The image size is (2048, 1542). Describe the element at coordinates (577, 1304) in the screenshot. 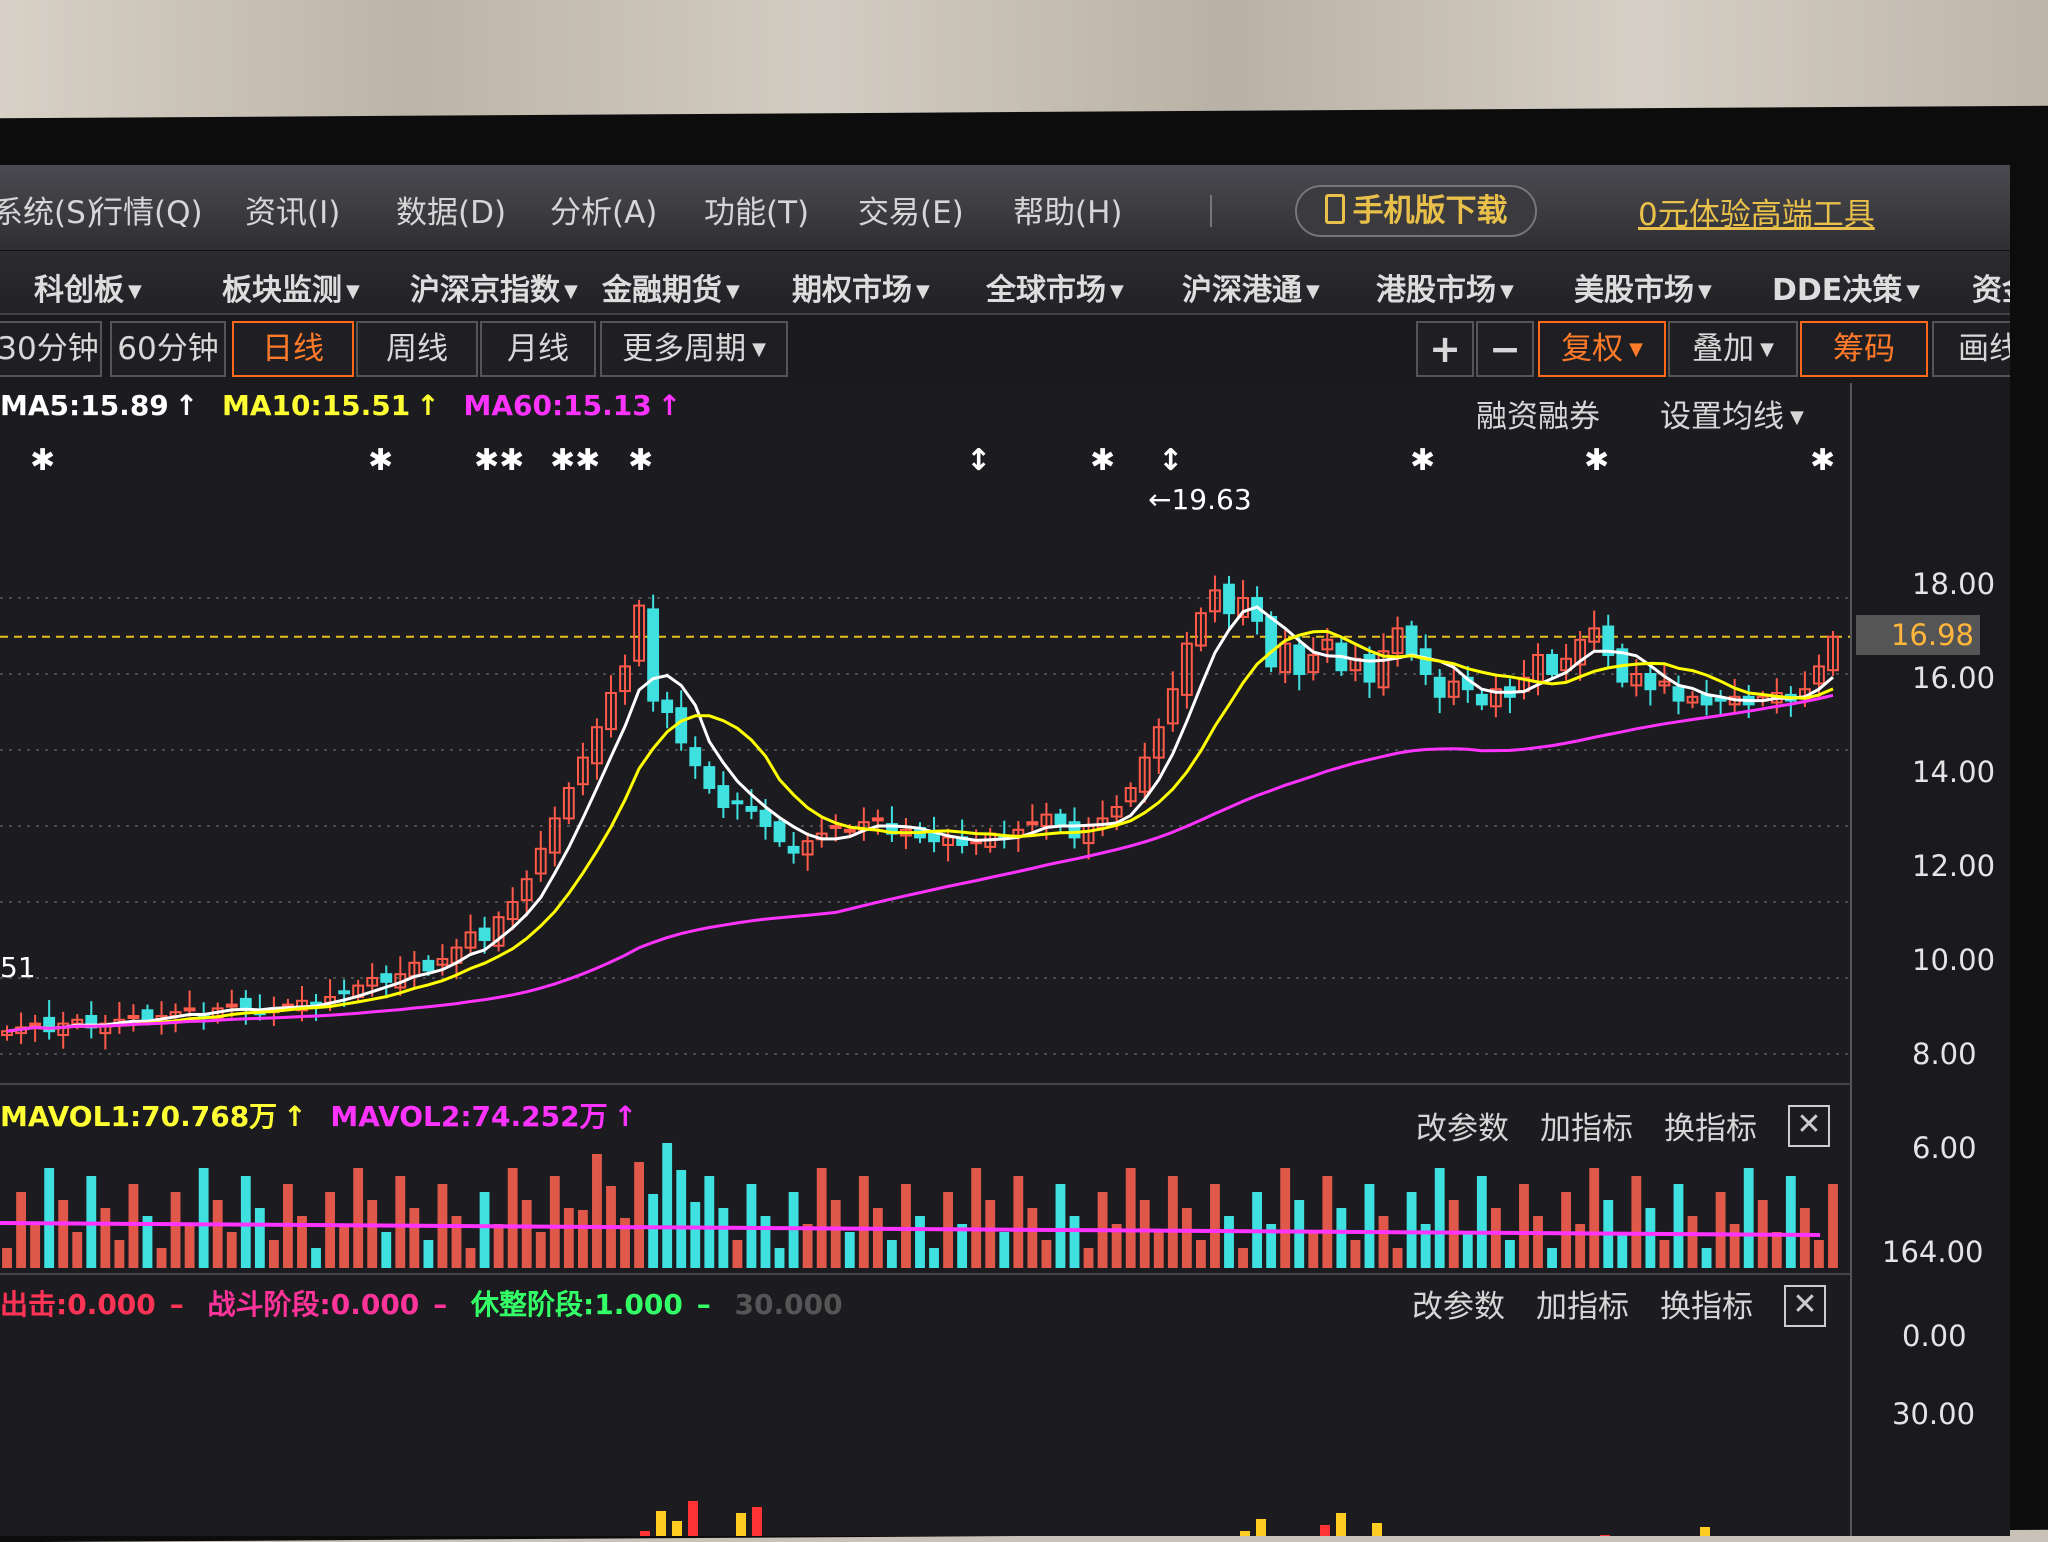

I see `indicator-rest-label: 休整阶段:1.000` at that location.